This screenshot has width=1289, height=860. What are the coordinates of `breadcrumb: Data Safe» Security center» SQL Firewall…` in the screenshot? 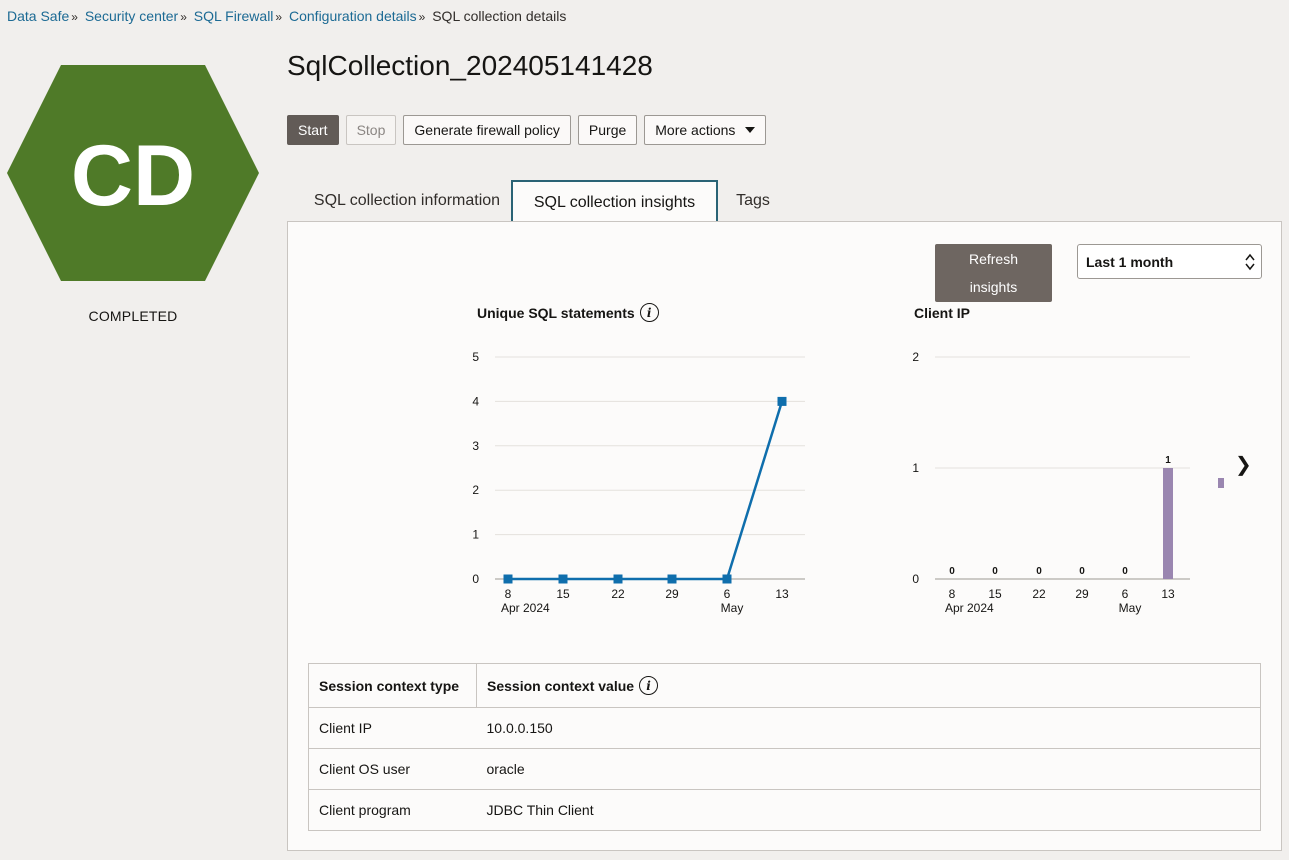 It's located at (286, 16).